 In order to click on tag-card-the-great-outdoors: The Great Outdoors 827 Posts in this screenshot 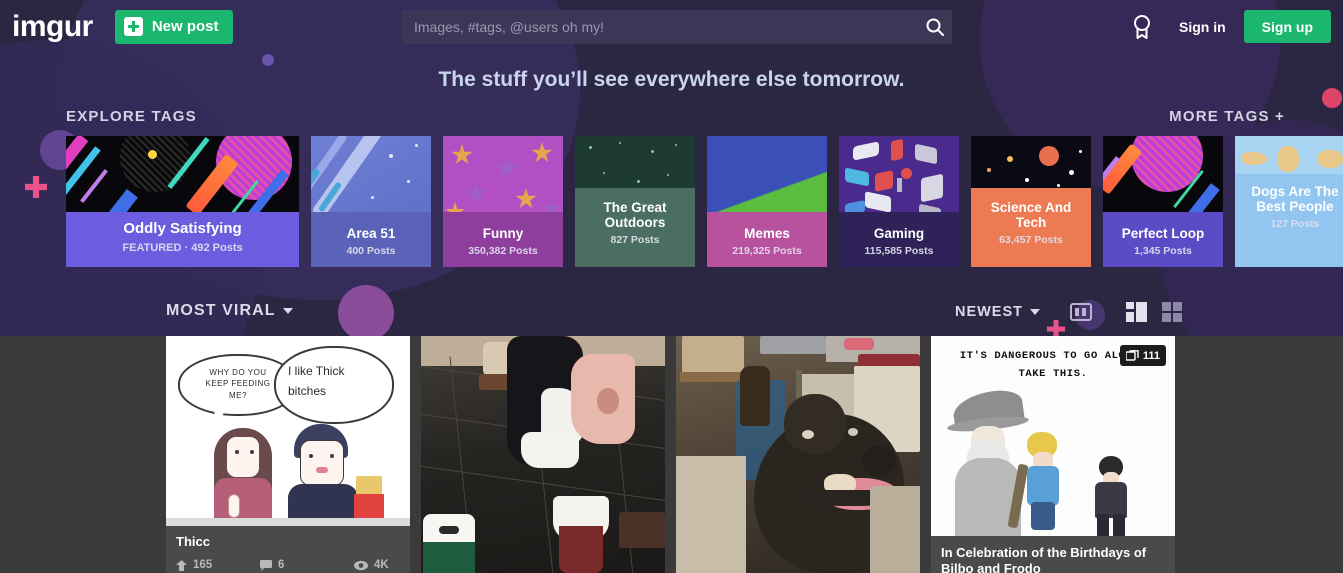, I will do `click(635, 201)`.